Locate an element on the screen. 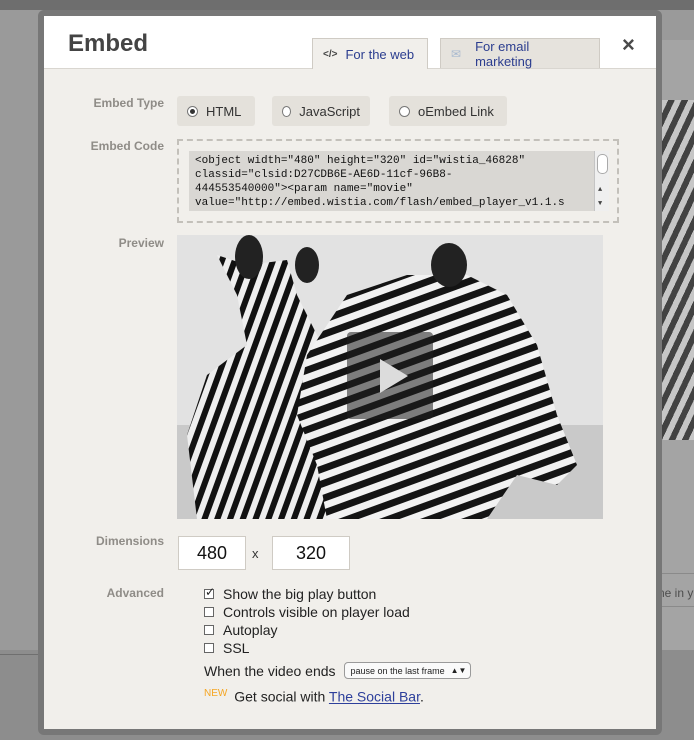 This screenshot has height=740, width=694. radio-selected-icon is located at coordinates (192, 111).